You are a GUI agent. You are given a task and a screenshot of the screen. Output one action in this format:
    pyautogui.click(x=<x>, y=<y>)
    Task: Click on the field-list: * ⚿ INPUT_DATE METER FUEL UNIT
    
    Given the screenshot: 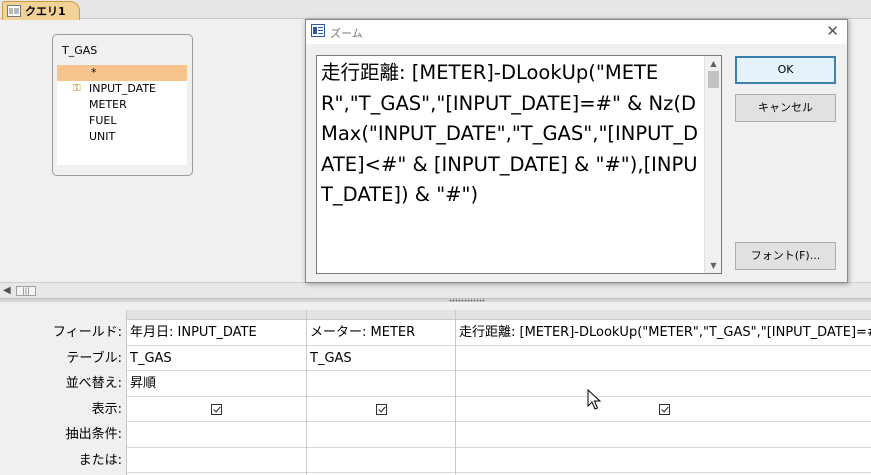 What is the action you would take?
    pyautogui.click(x=122, y=115)
    